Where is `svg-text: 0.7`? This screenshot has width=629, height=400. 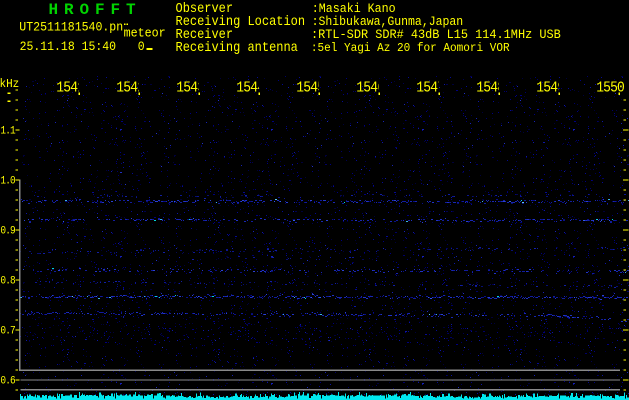 svg-text: 0.7 is located at coordinates (7, 332).